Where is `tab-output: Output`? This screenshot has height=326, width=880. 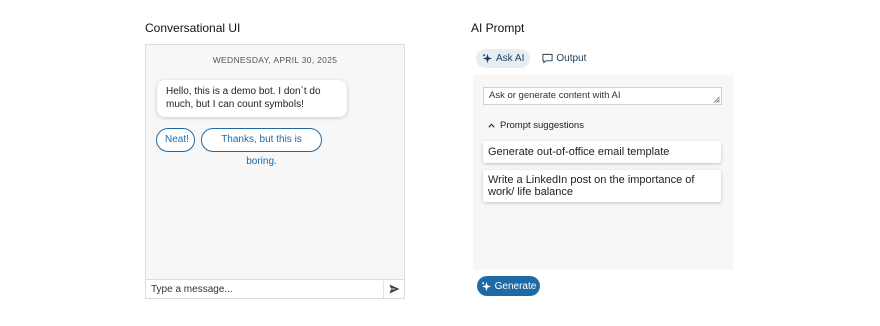 tab-output: Output is located at coordinates (564, 58).